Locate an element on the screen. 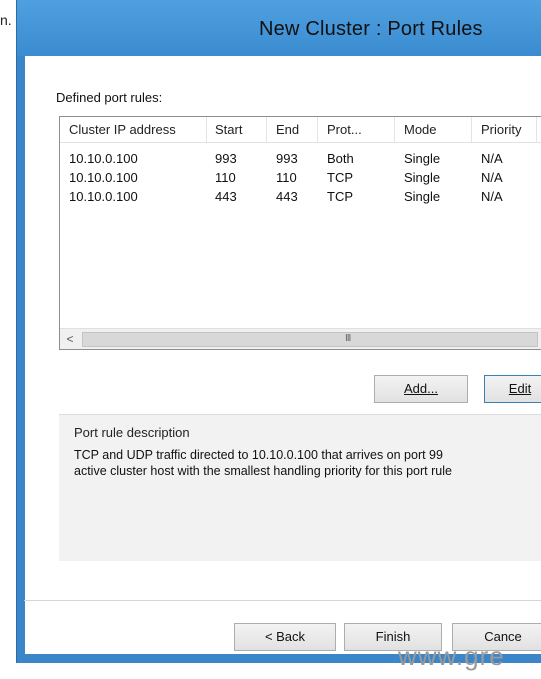 The height and width of the screenshot is (679, 541). back-button-label: < Back is located at coordinates (285, 636).